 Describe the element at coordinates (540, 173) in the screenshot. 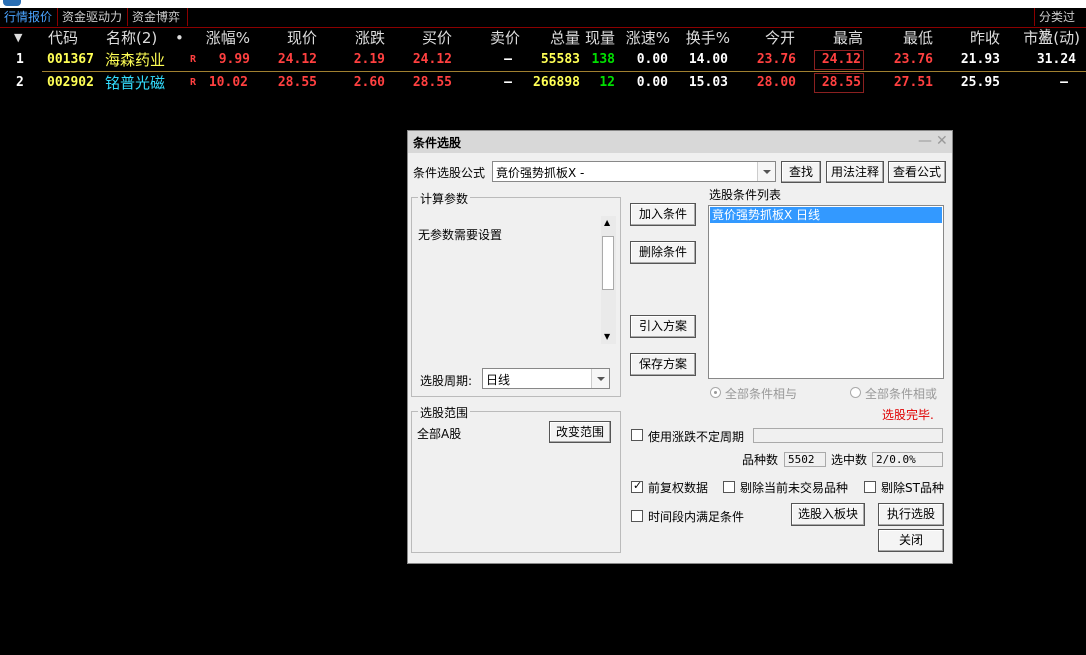

I see `formula-value: 竟价强势抓板X -` at that location.